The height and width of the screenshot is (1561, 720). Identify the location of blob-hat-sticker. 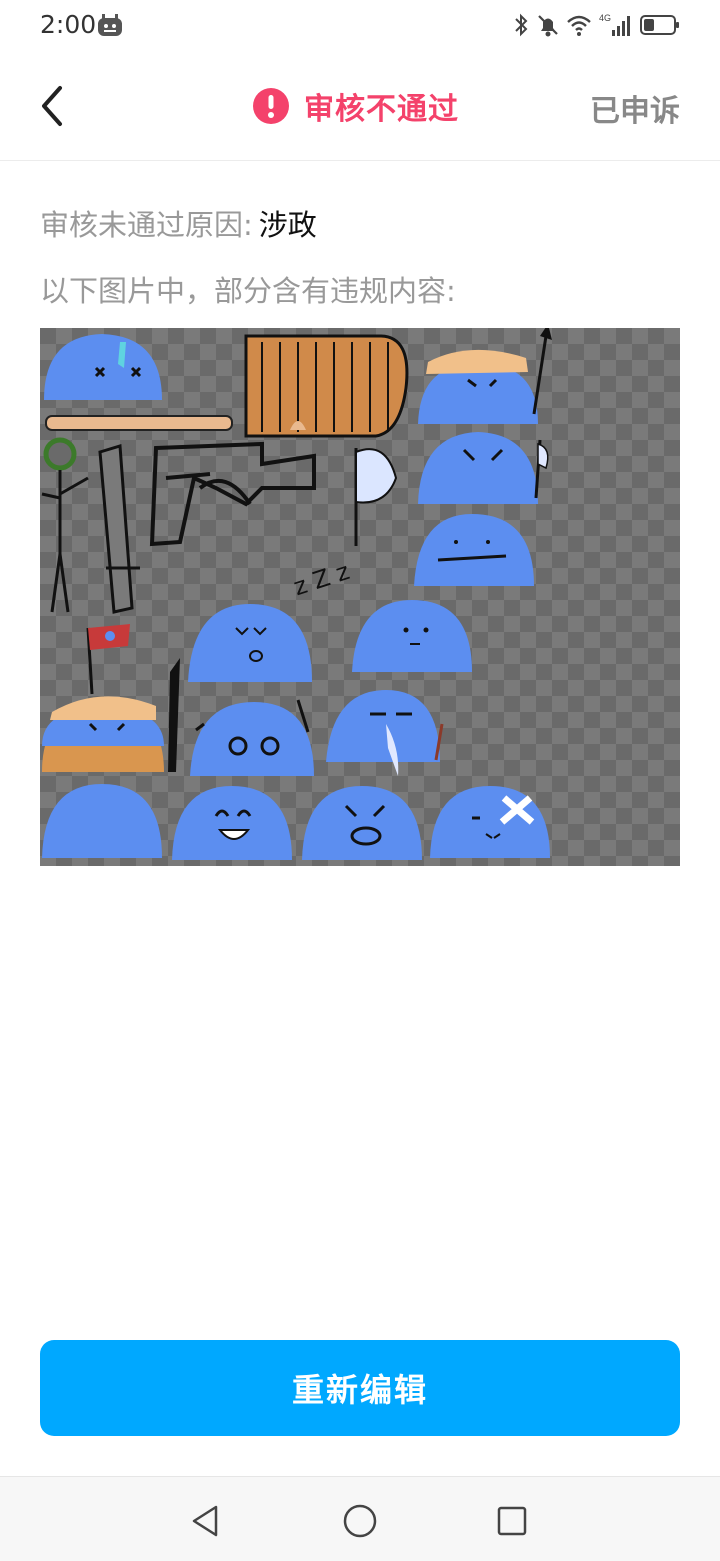
(103, 734).